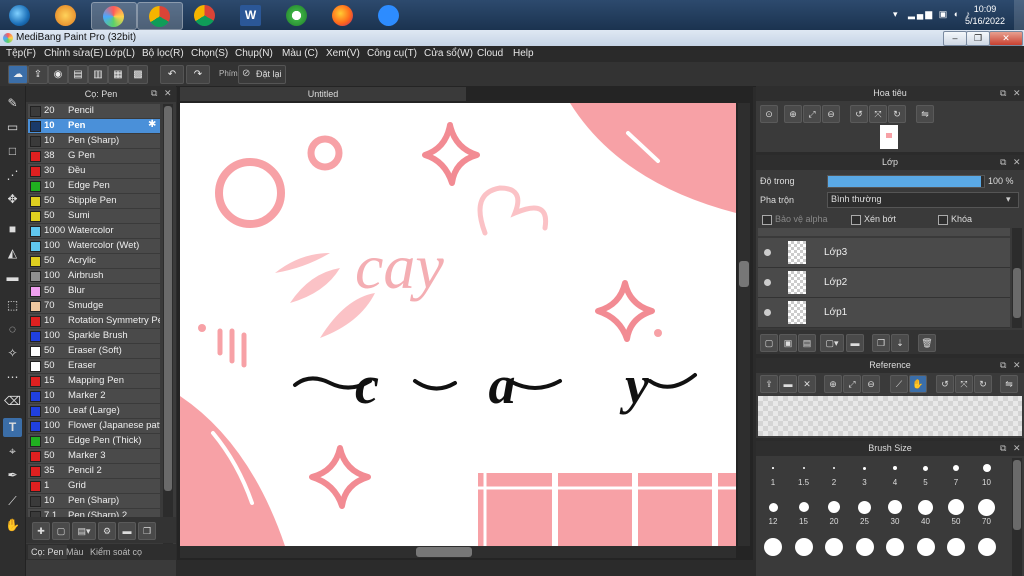 The width and height of the screenshot is (1024, 576). Describe the element at coordinates (807, 384) in the screenshot. I see `close-reference-icon: ✕` at that location.